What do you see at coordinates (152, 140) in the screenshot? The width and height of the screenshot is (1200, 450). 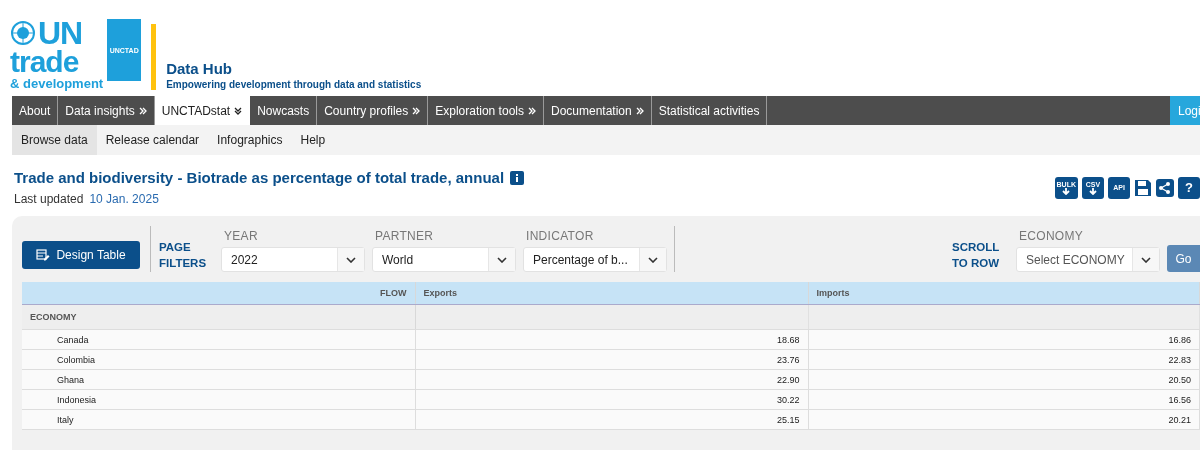 I see `subnav-tab: Release calendar` at bounding box center [152, 140].